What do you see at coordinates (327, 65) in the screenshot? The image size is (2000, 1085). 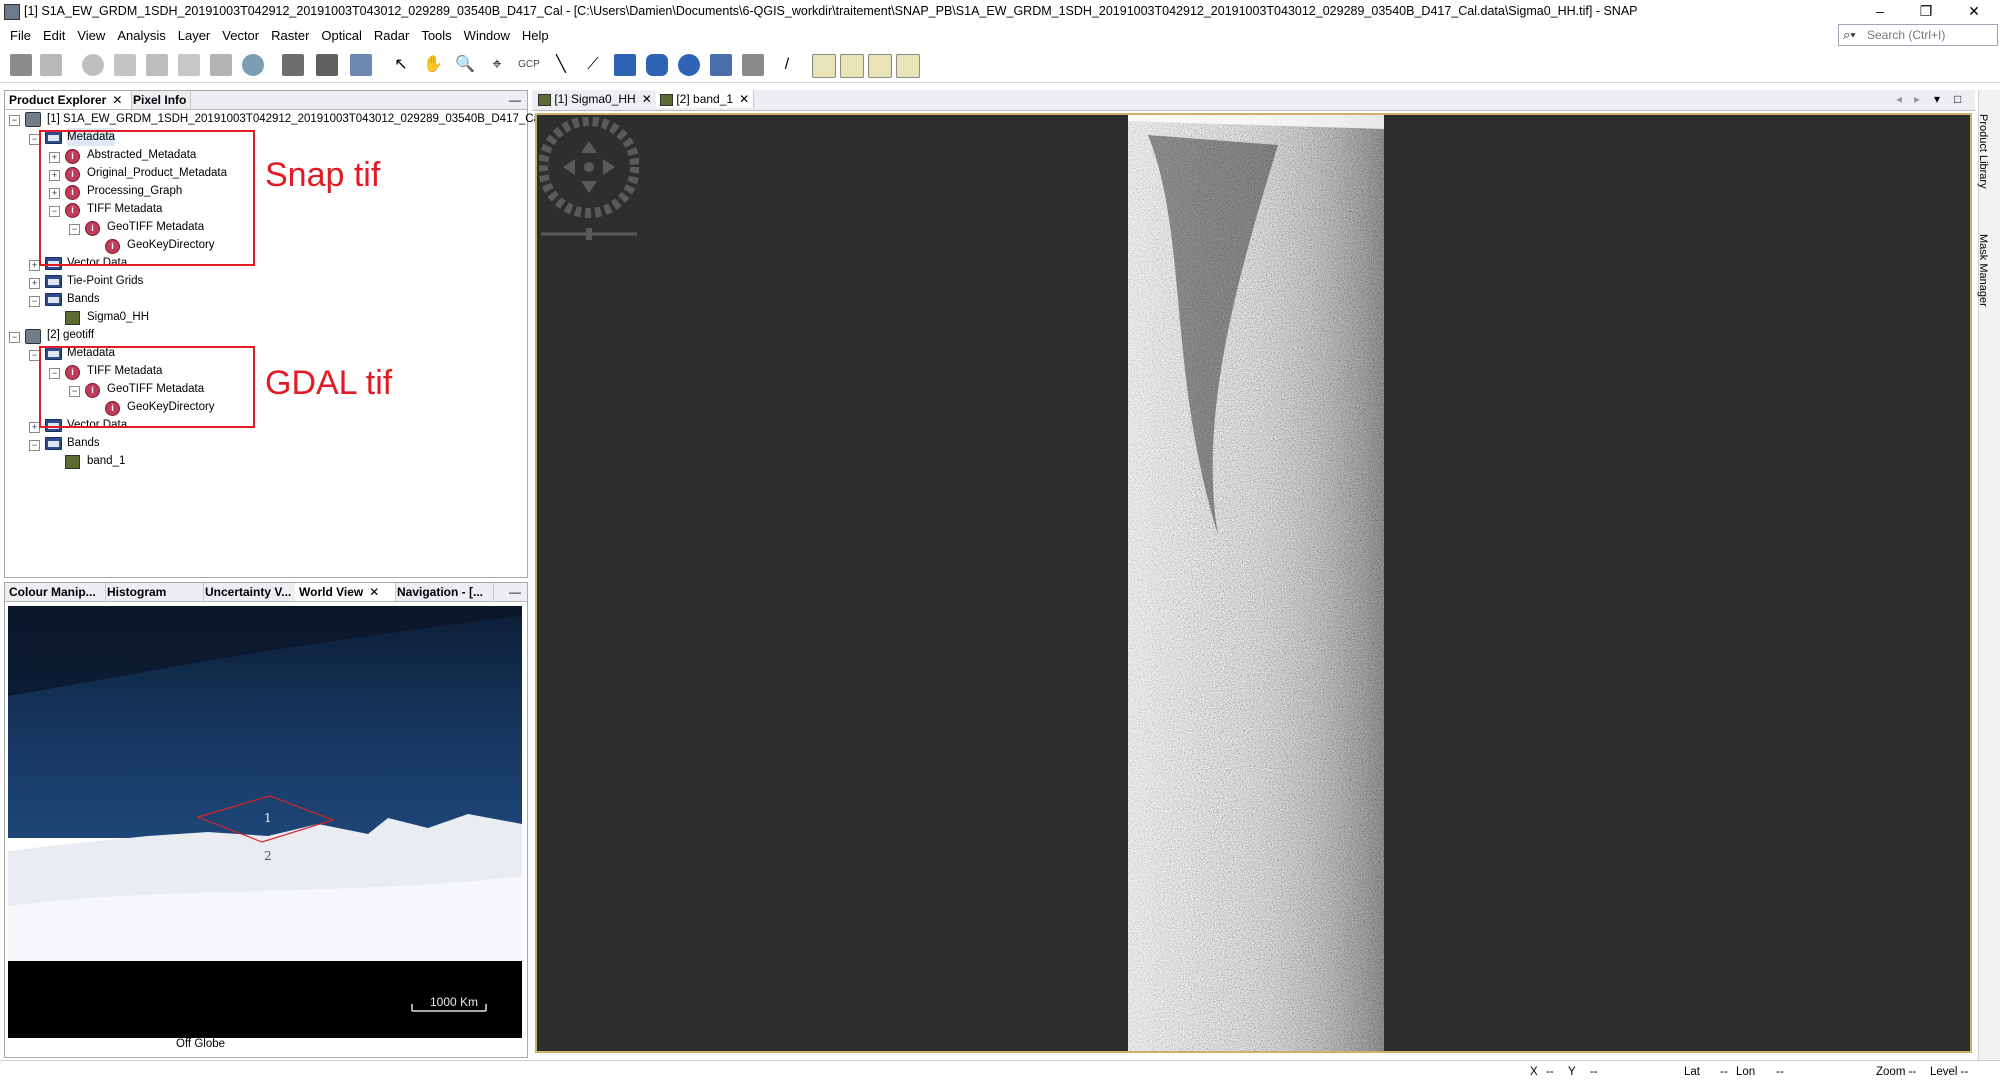 I see `tile-icon` at bounding box center [327, 65].